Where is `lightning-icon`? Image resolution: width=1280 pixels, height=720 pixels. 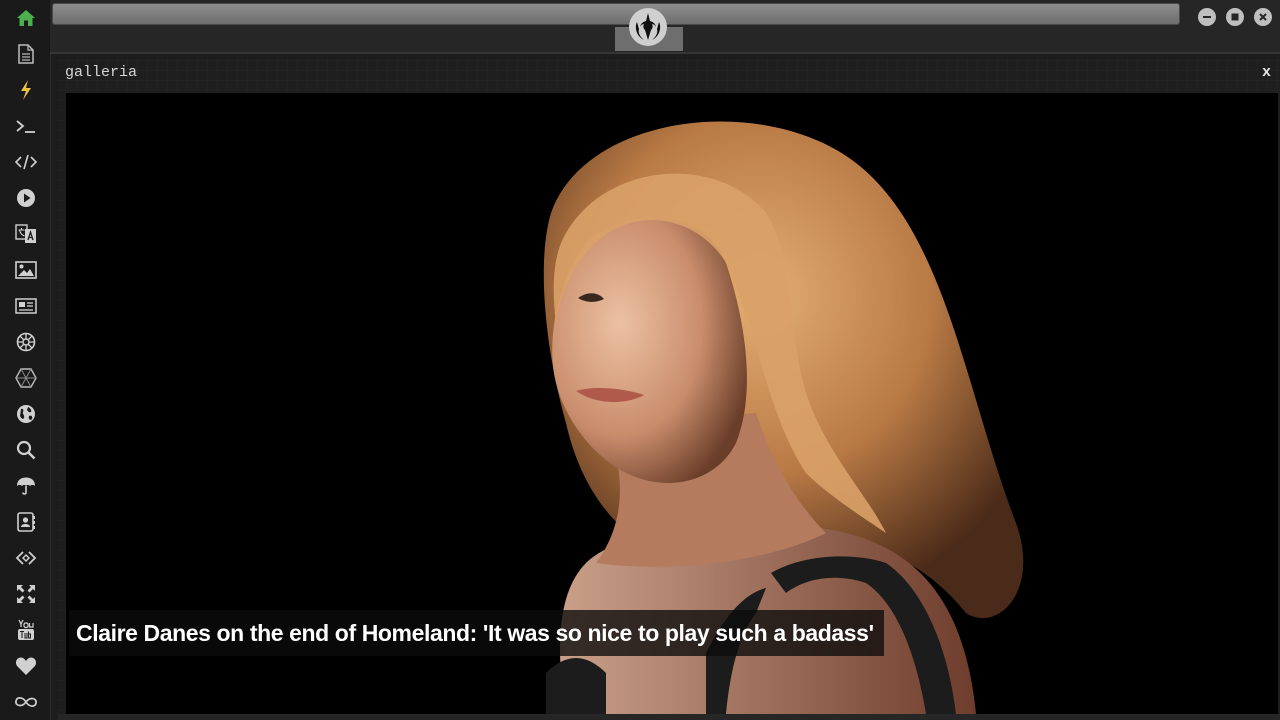 lightning-icon is located at coordinates (26, 90).